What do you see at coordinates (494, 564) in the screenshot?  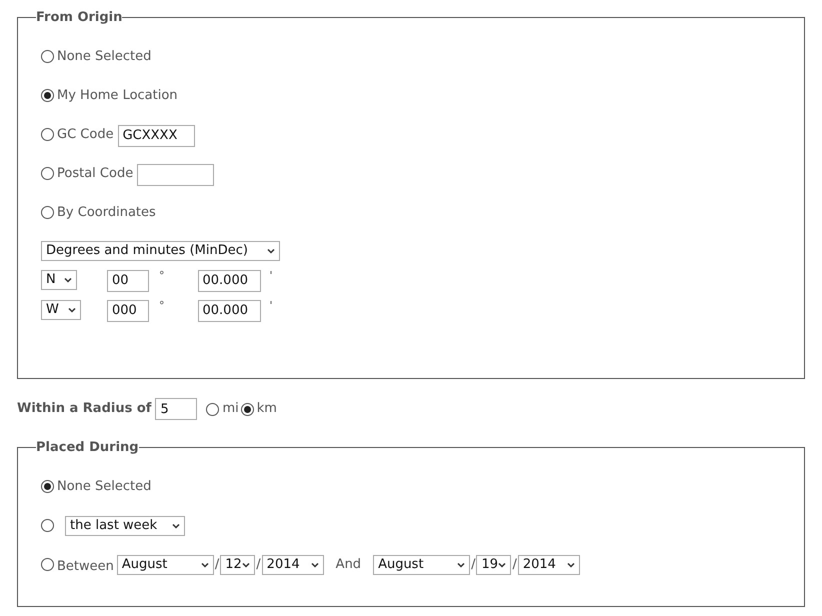 I see `dropdown: 19` at bounding box center [494, 564].